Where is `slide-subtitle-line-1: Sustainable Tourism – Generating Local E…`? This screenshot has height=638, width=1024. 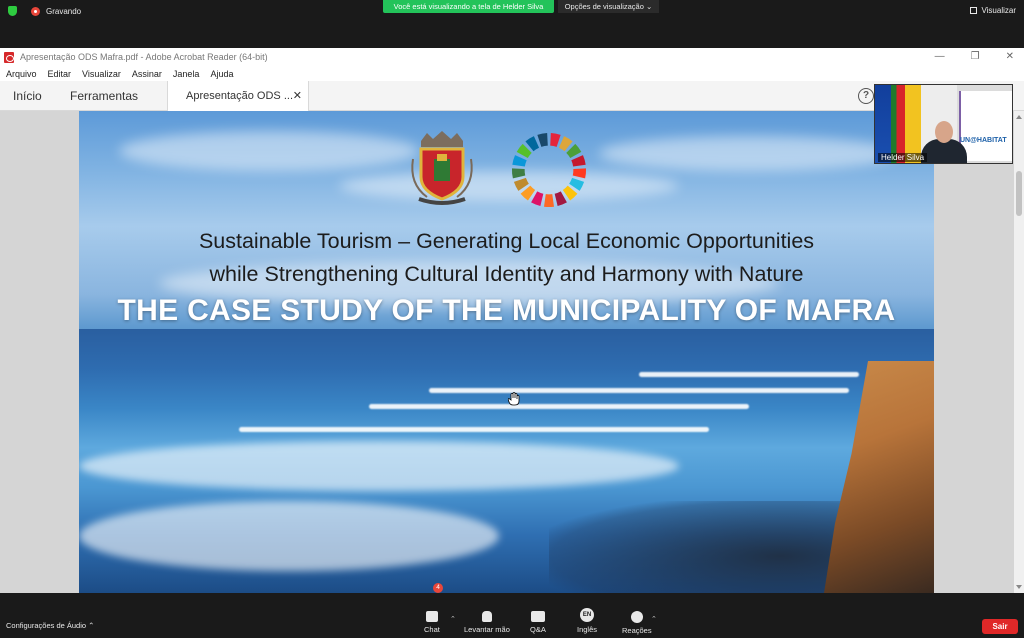 slide-subtitle-line-1: Sustainable Tourism – Generating Local E… is located at coordinates (506, 241).